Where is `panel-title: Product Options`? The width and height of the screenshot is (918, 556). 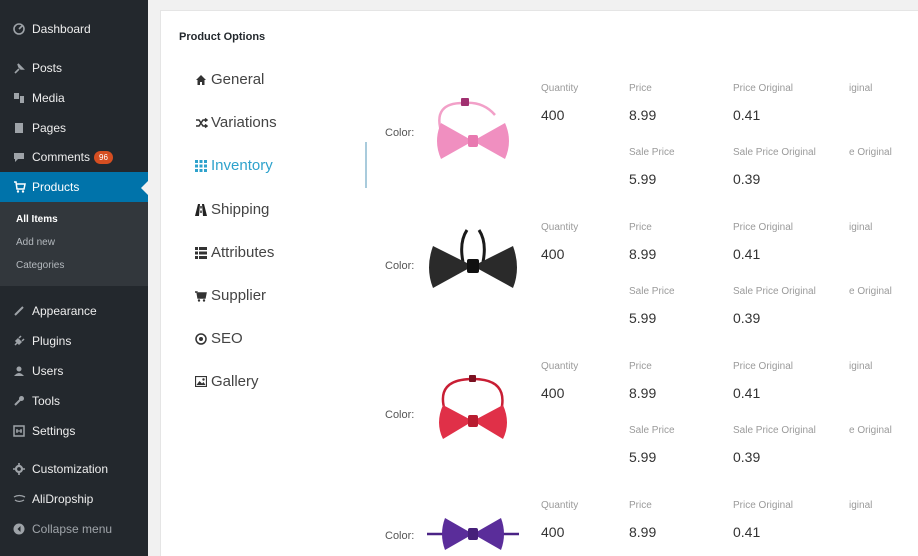 panel-title: Product Options is located at coordinates (222, 37).